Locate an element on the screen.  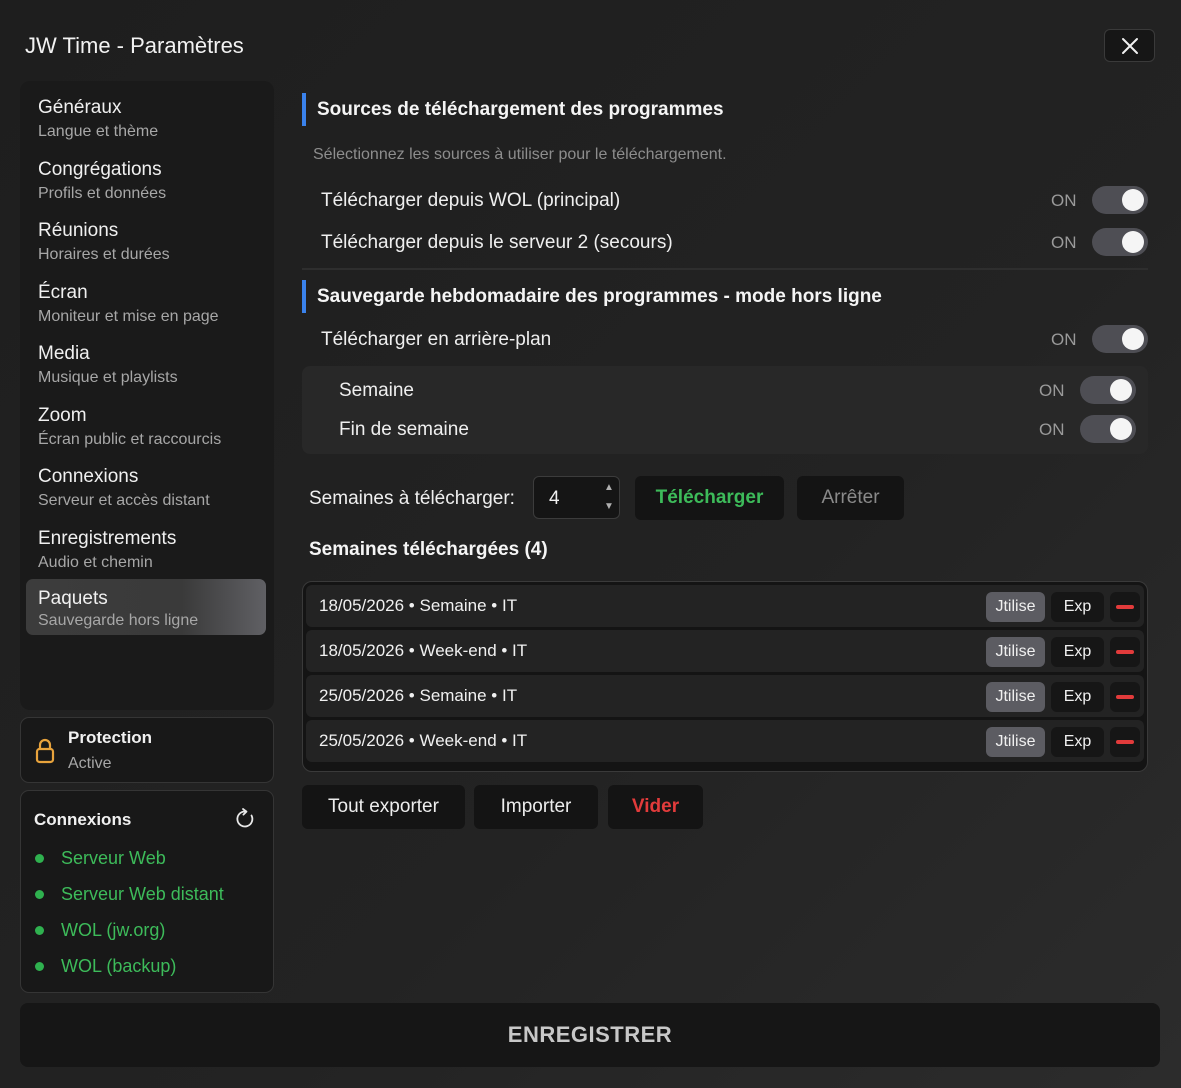
connection-item-wol-backup: WOL (backup) is located at coordinates (105, 966).